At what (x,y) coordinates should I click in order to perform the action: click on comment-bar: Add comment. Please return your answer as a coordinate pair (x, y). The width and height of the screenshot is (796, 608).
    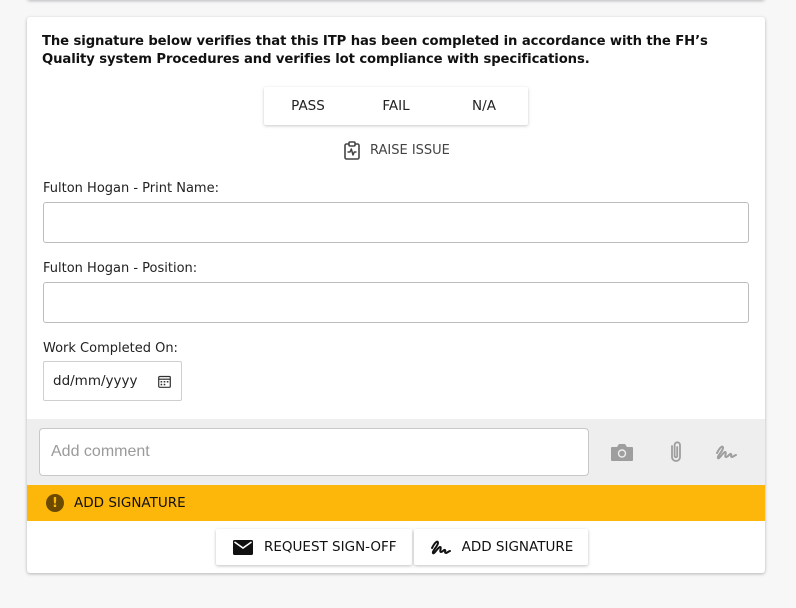
    Looking at the image, I should click on (396, 452).